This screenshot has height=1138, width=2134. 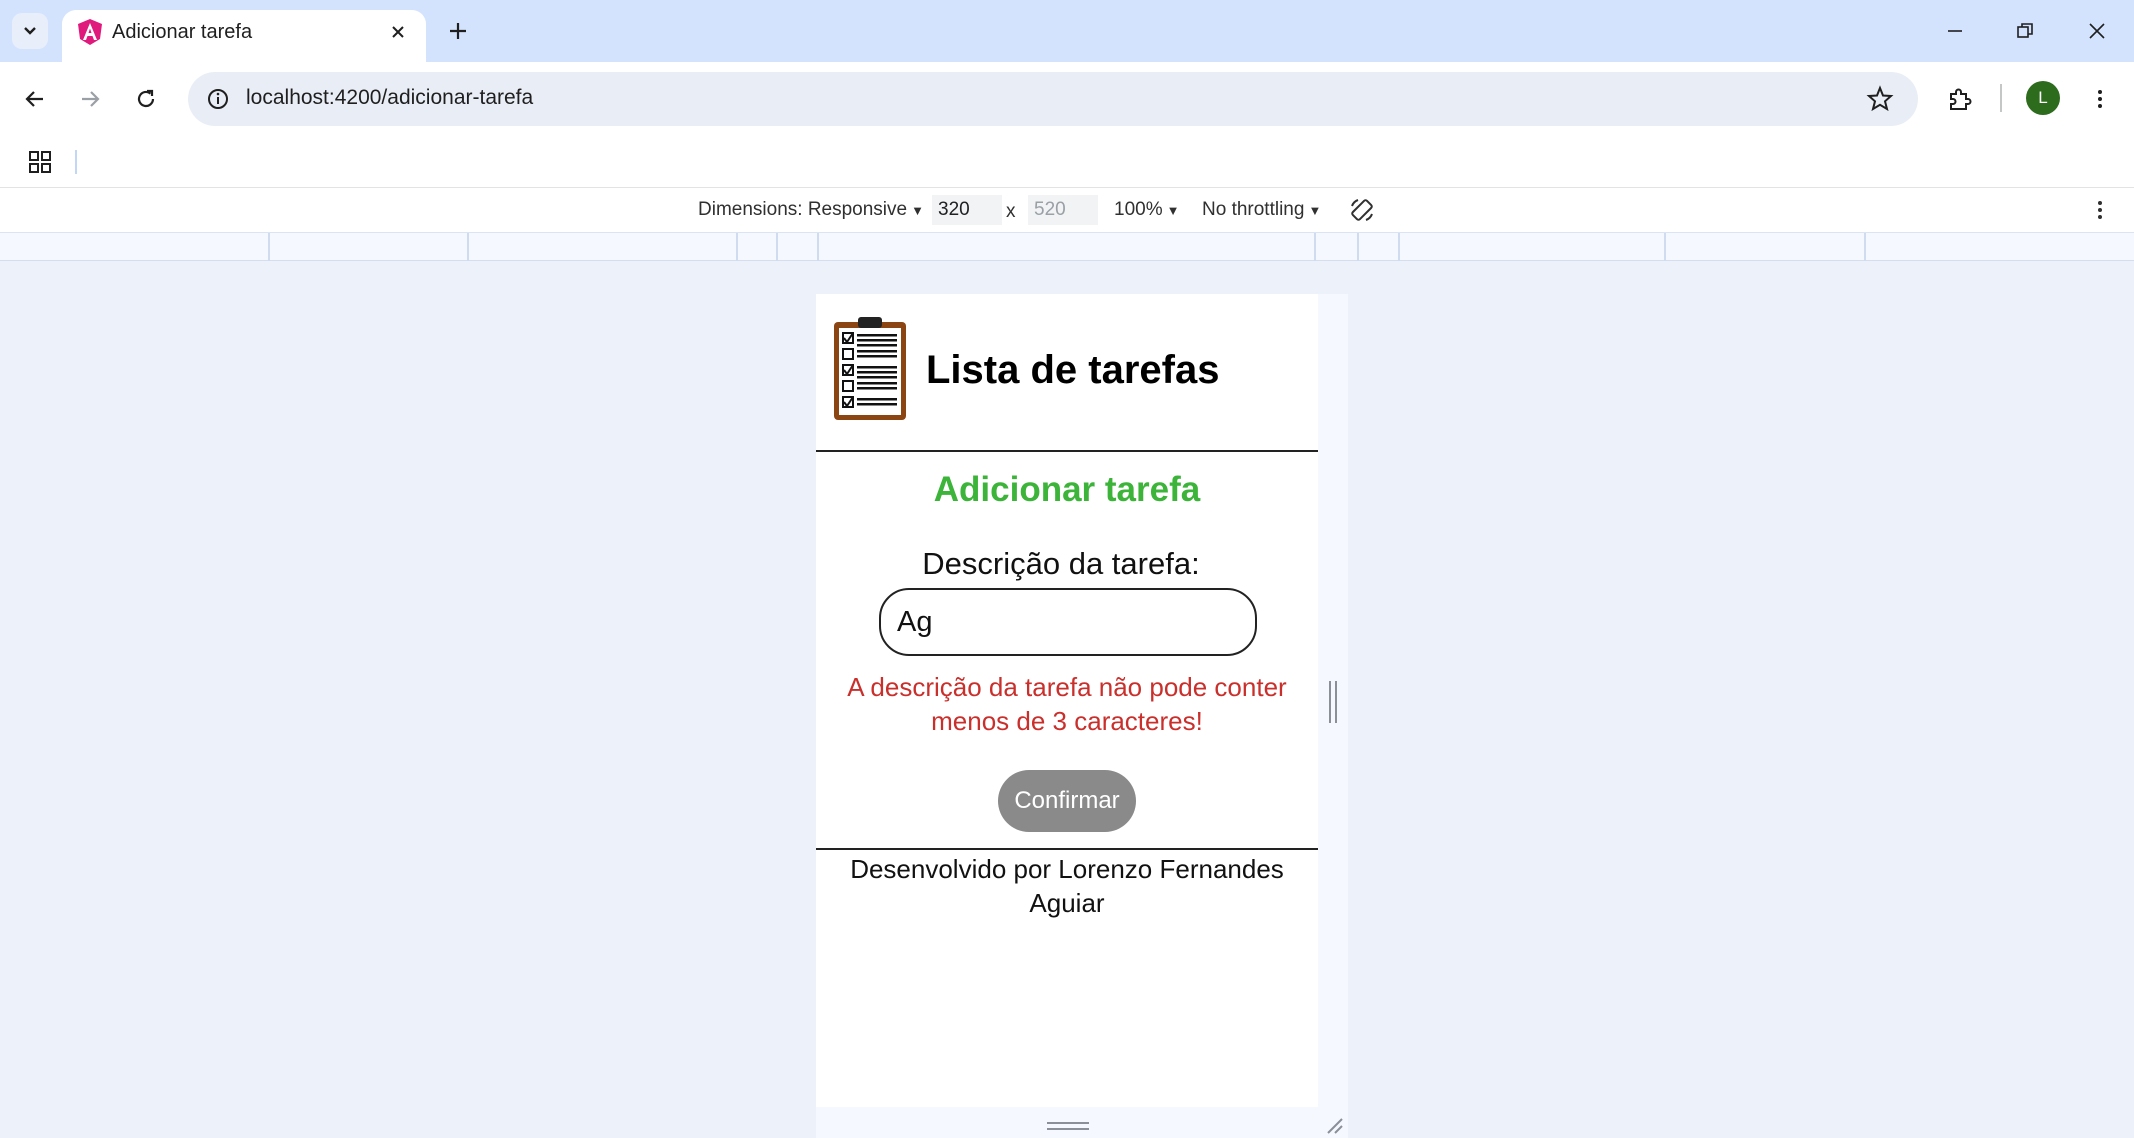 I want to click on height-input, so click(x=1063, y=210).